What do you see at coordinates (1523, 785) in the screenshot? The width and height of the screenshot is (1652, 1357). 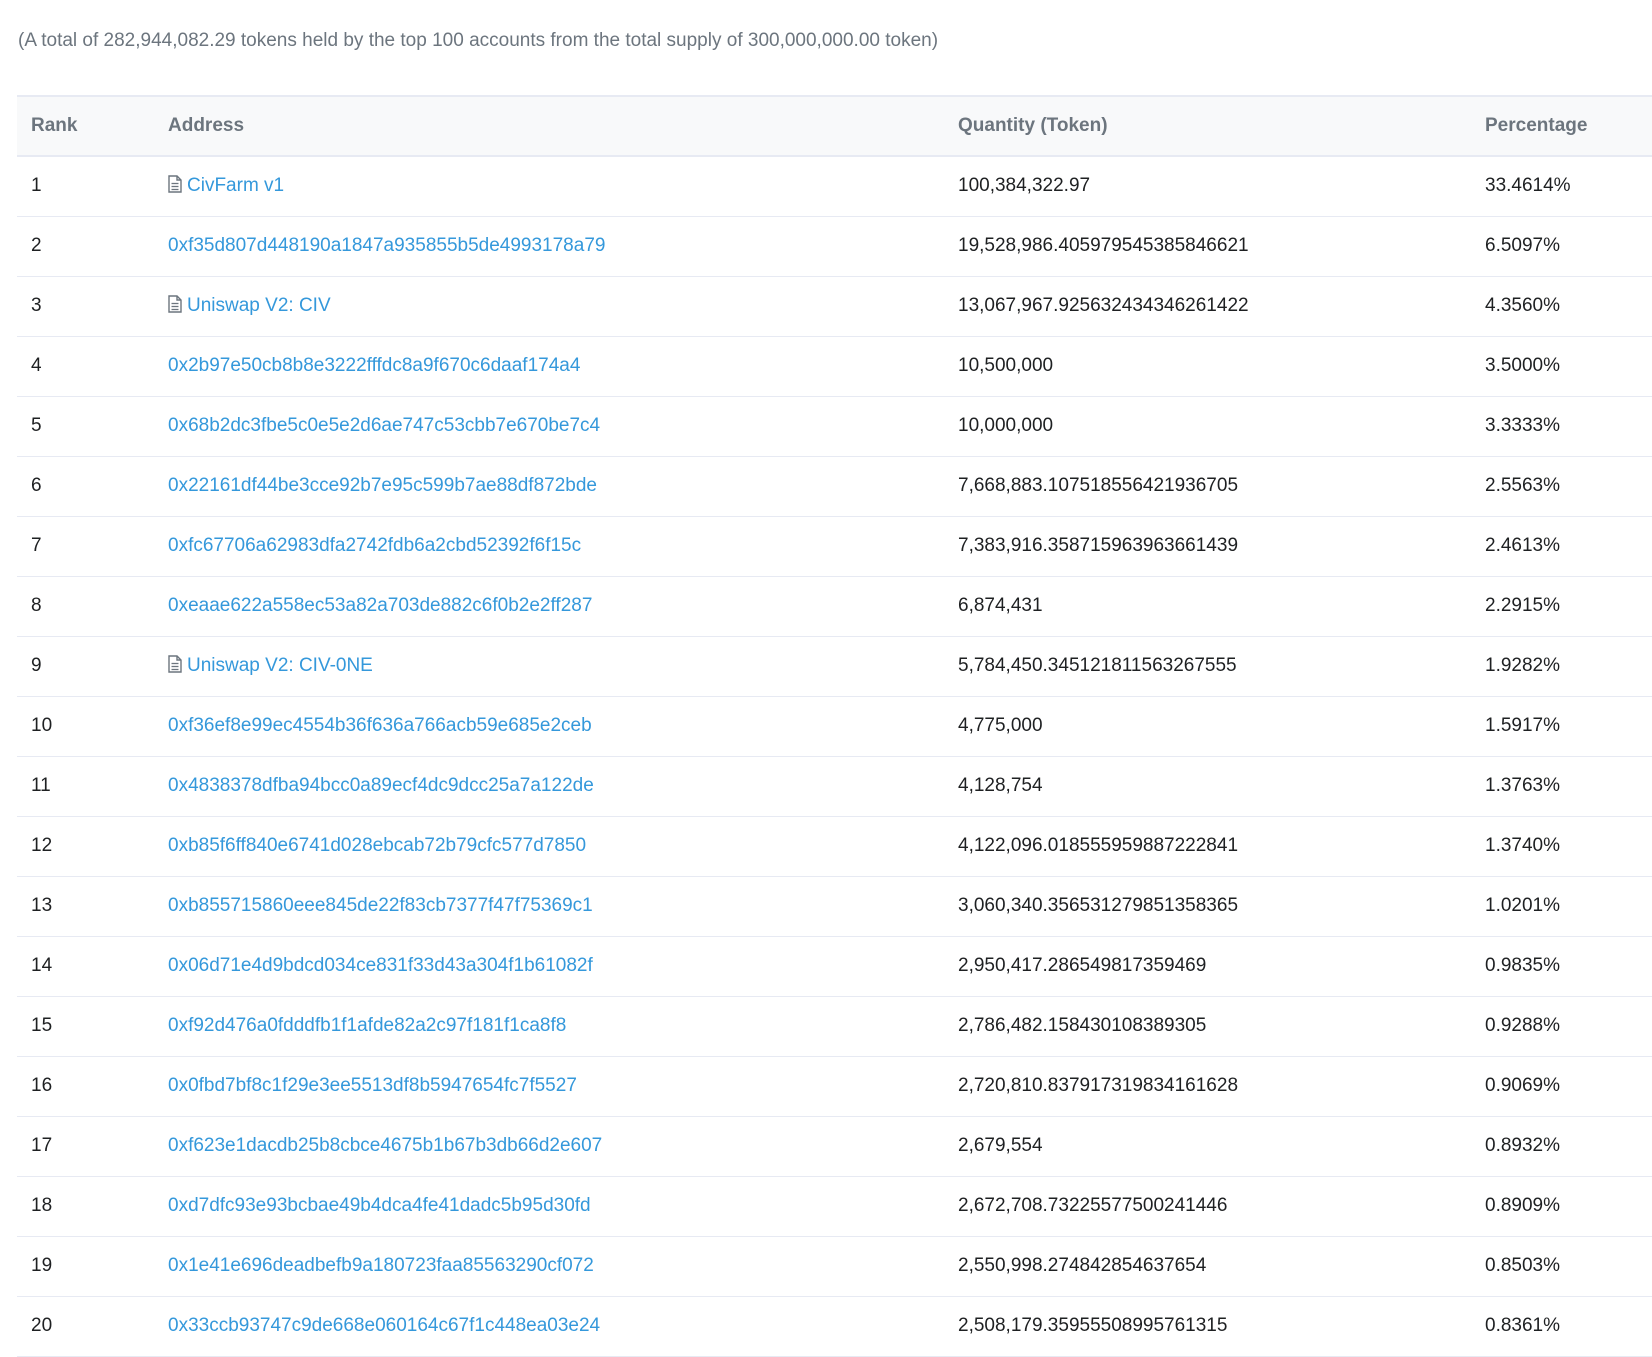 I see `percentage-cell: 1.3763%` at bounding box center [1523, 785].